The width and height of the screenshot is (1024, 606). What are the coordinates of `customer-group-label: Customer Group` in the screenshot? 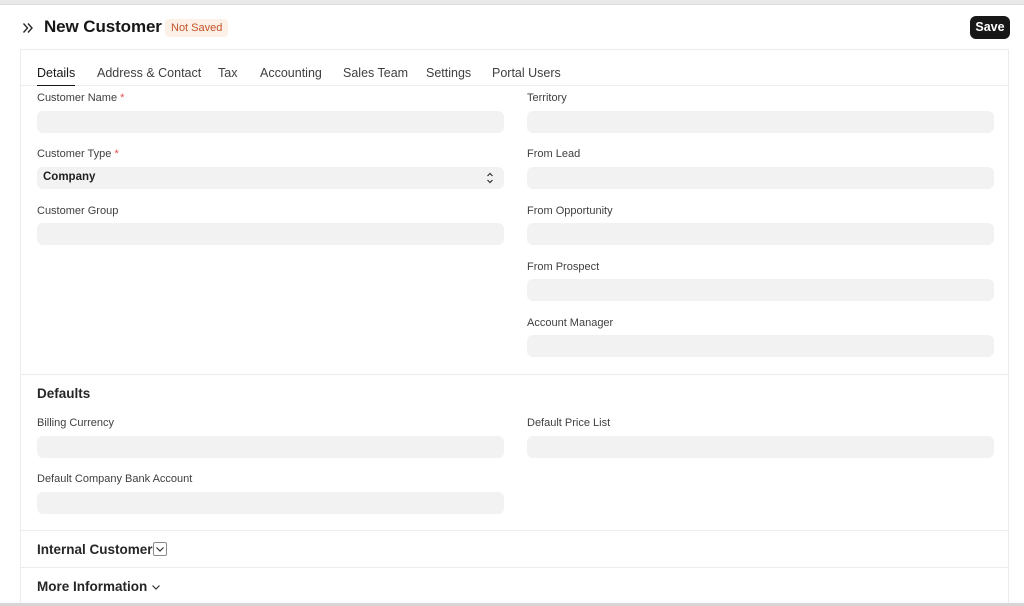 It's located at (78, 211).